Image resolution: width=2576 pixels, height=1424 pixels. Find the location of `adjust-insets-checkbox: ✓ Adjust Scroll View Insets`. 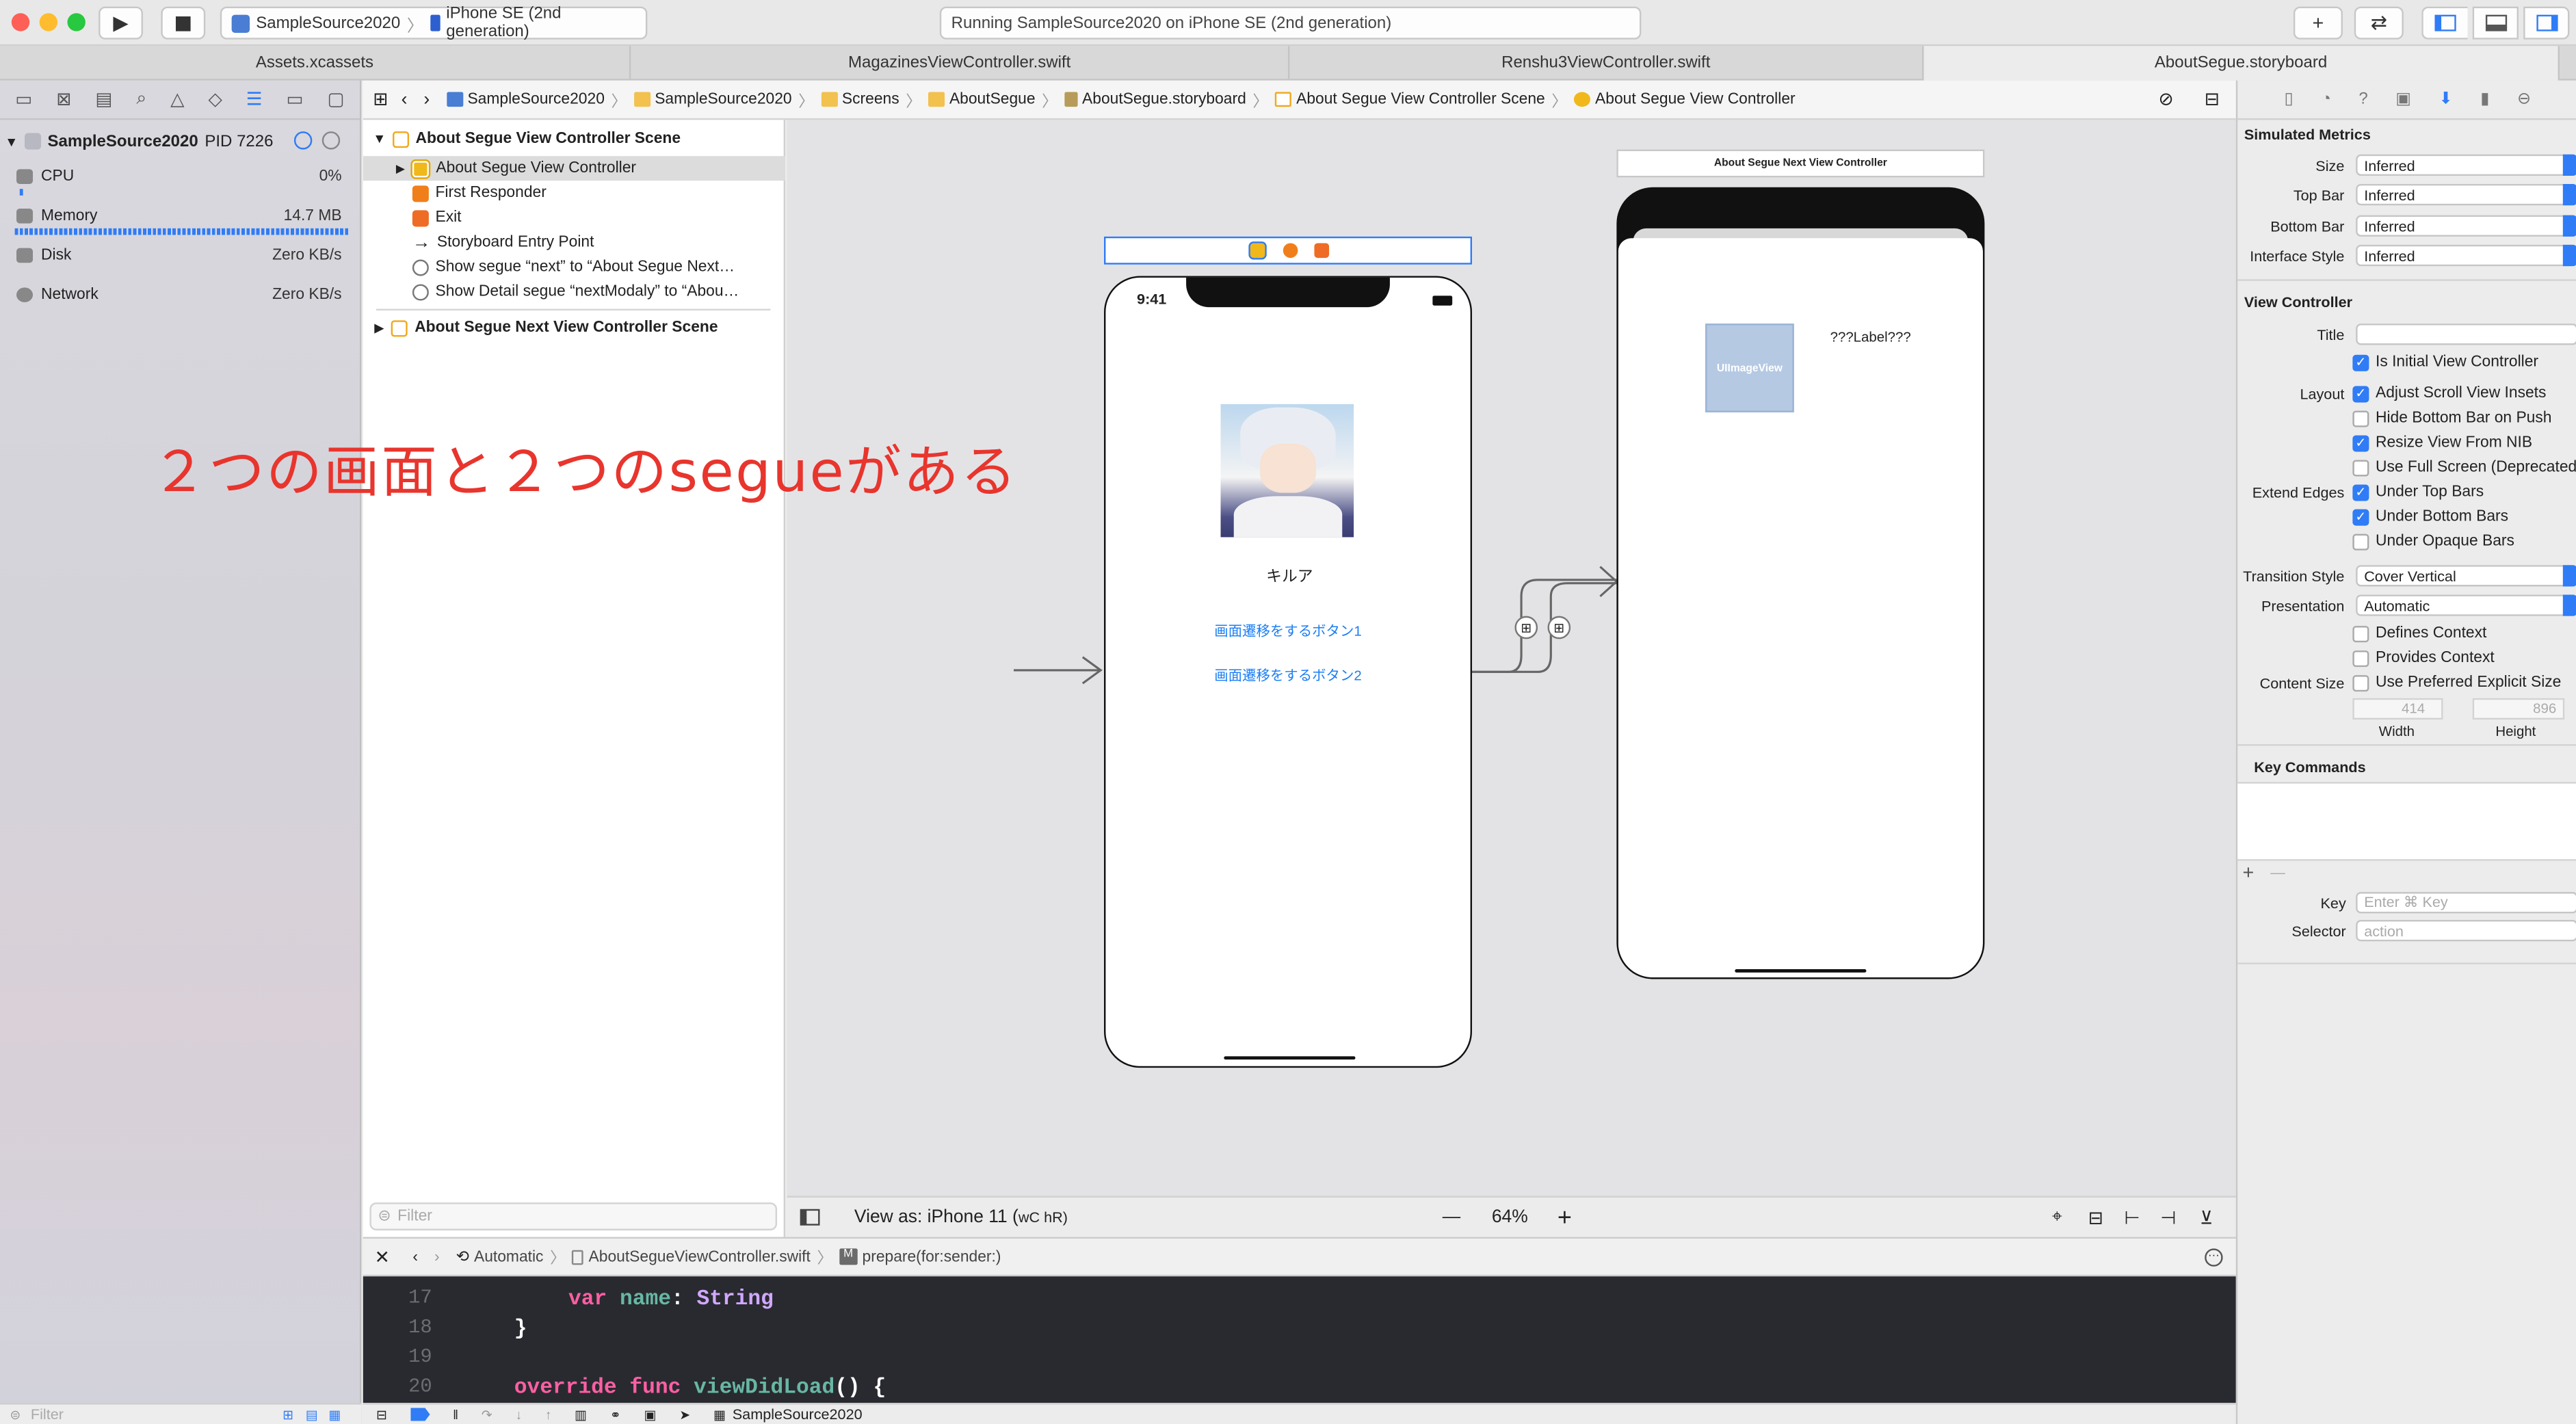

adjust-insets-checkbox: ✓ Adjust Scroll View Insets is located at coordinates (2449, 393).